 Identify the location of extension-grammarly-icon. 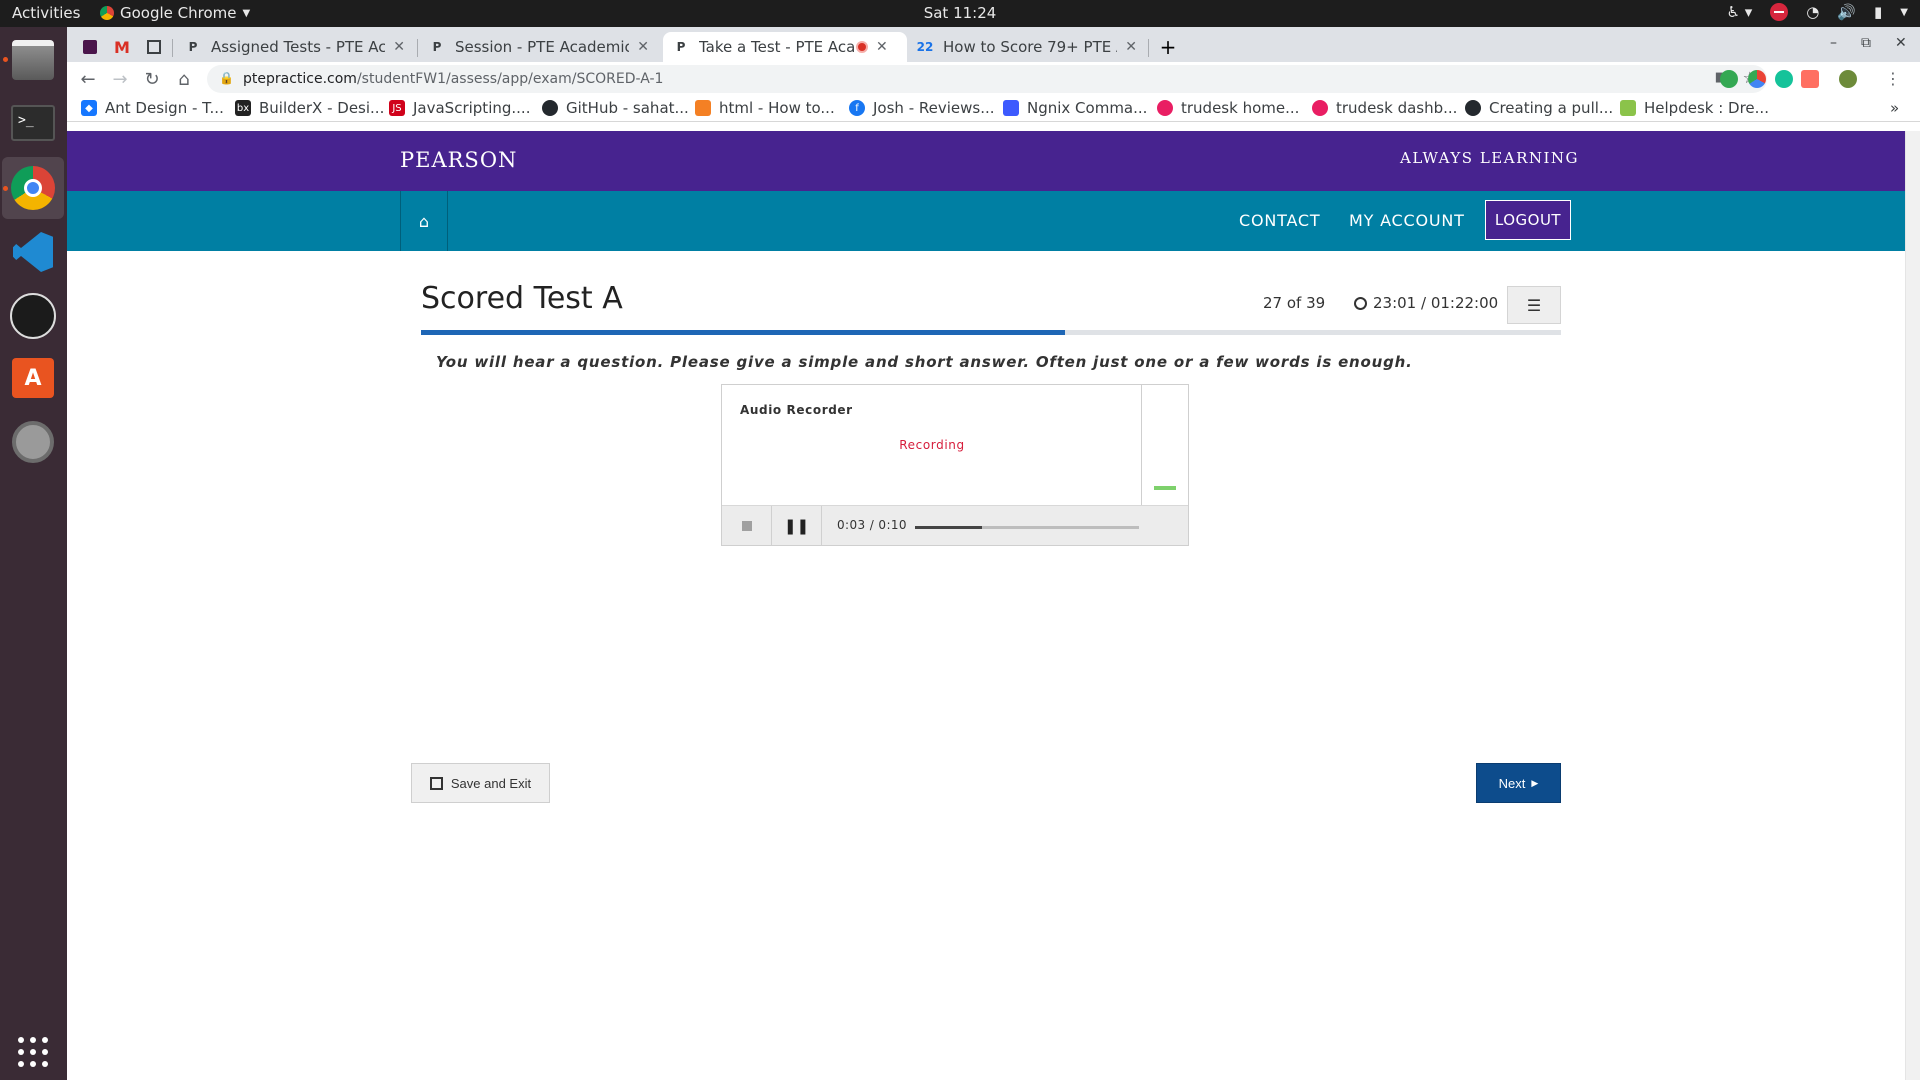
(1729, 79).